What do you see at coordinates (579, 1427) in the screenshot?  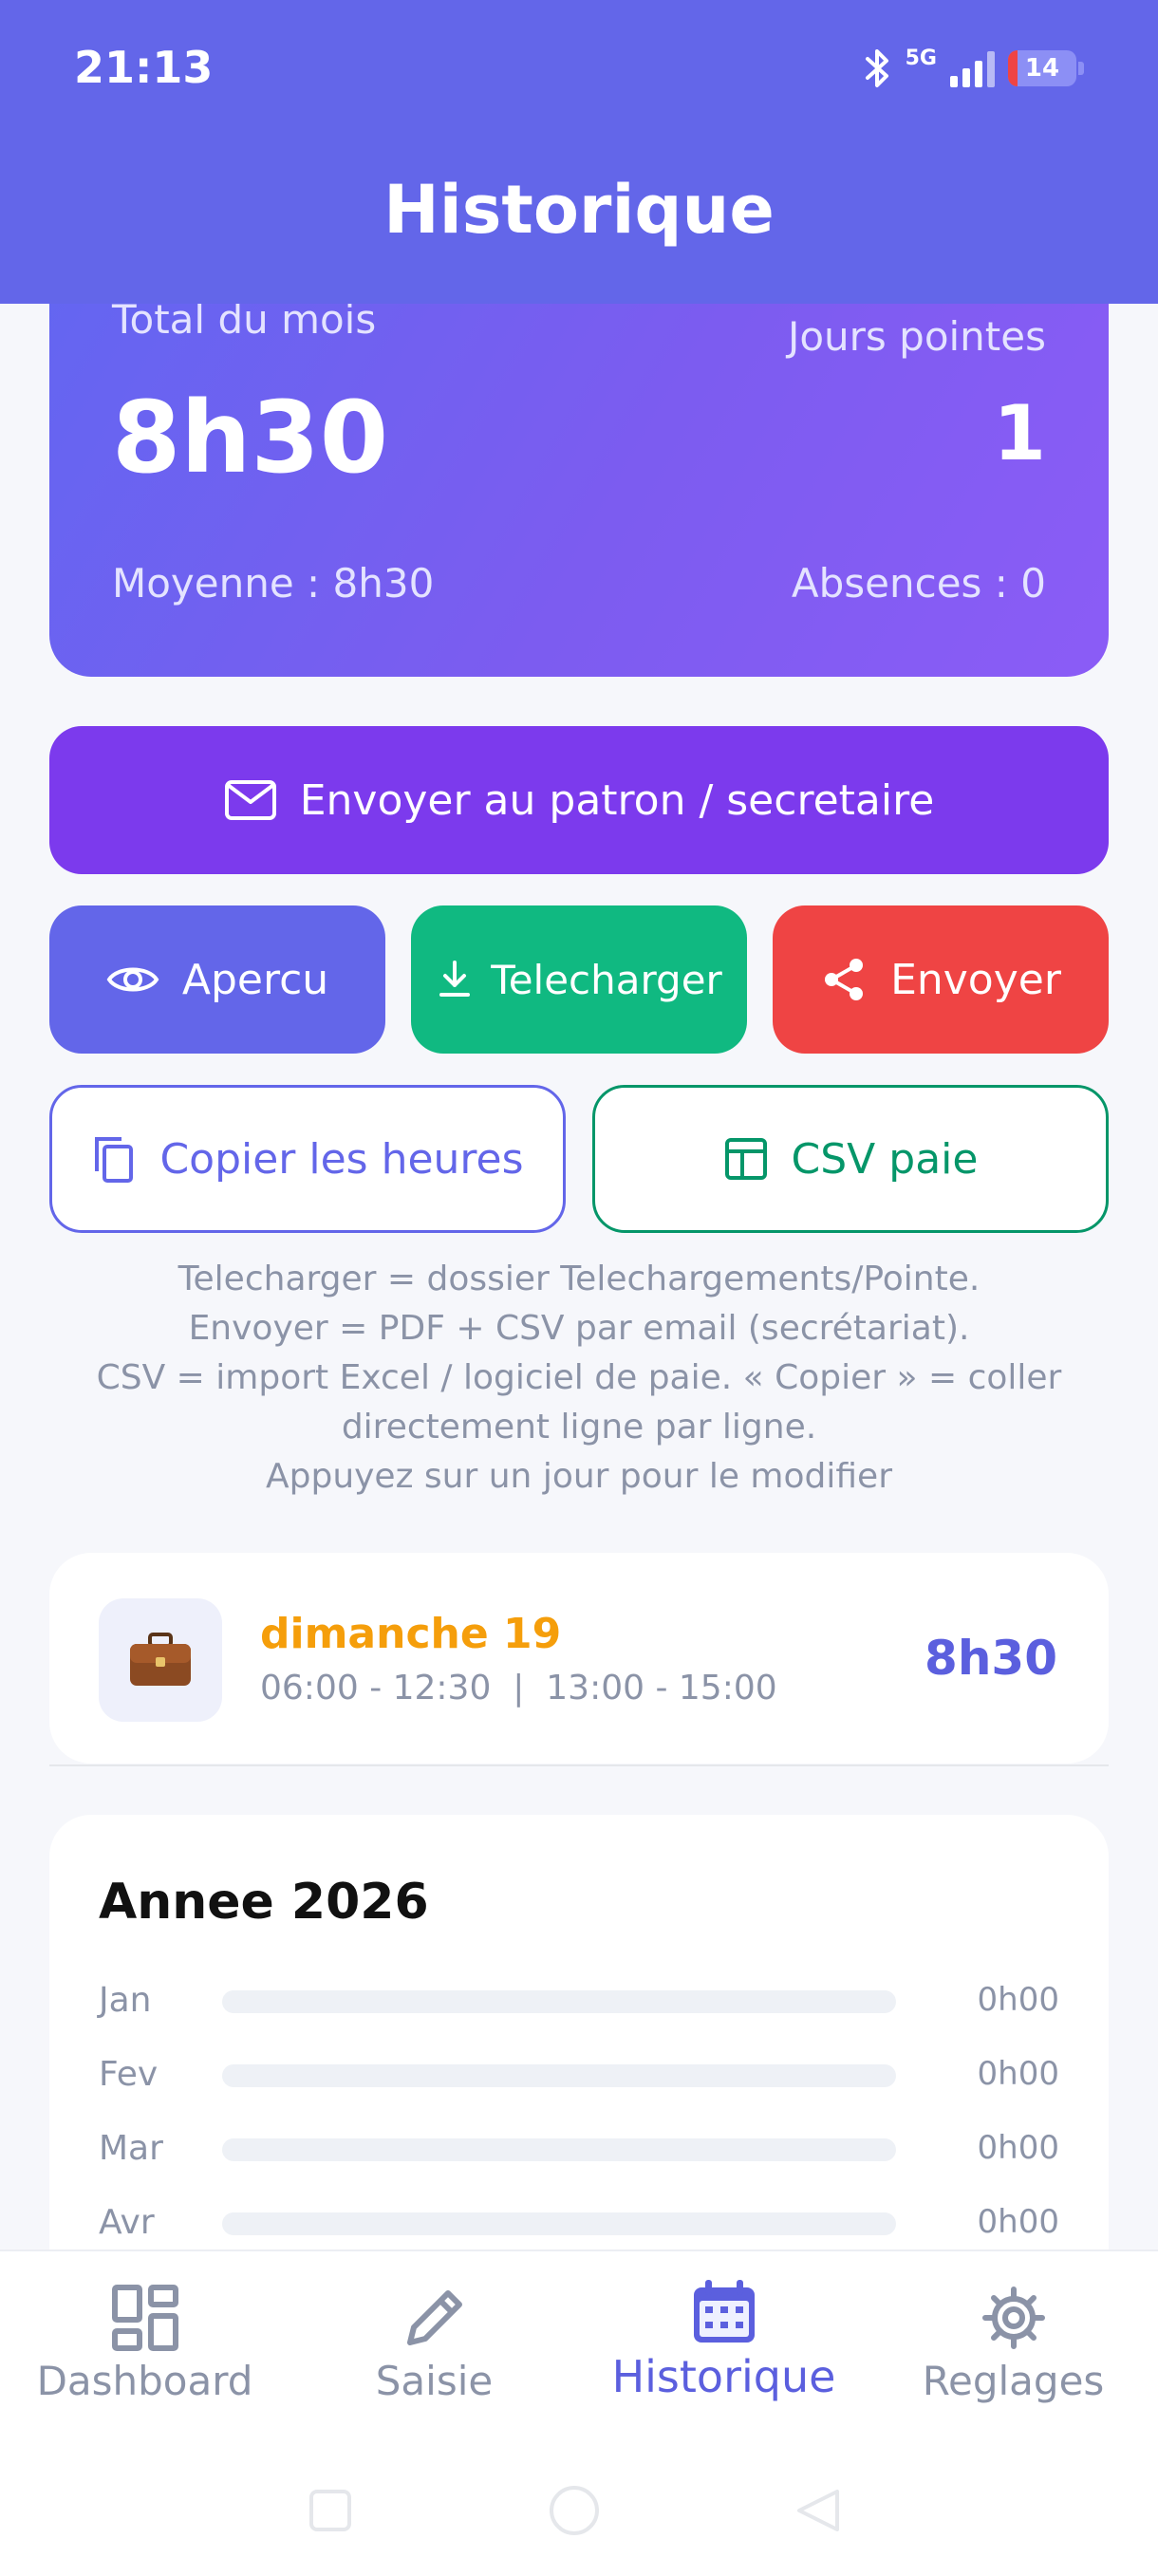 I see `help-line: directement ligne par ligne.` at bounding box center [579, 1427].